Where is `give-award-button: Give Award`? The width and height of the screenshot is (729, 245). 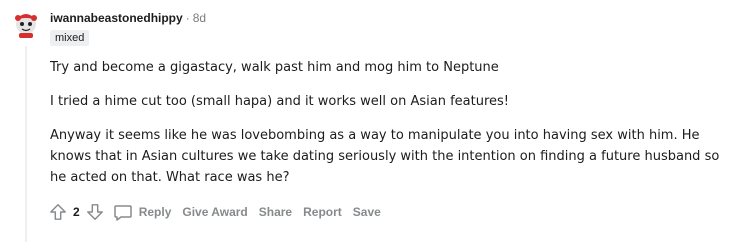
give-award-button: Give Award is located at coordinates (214, 212).